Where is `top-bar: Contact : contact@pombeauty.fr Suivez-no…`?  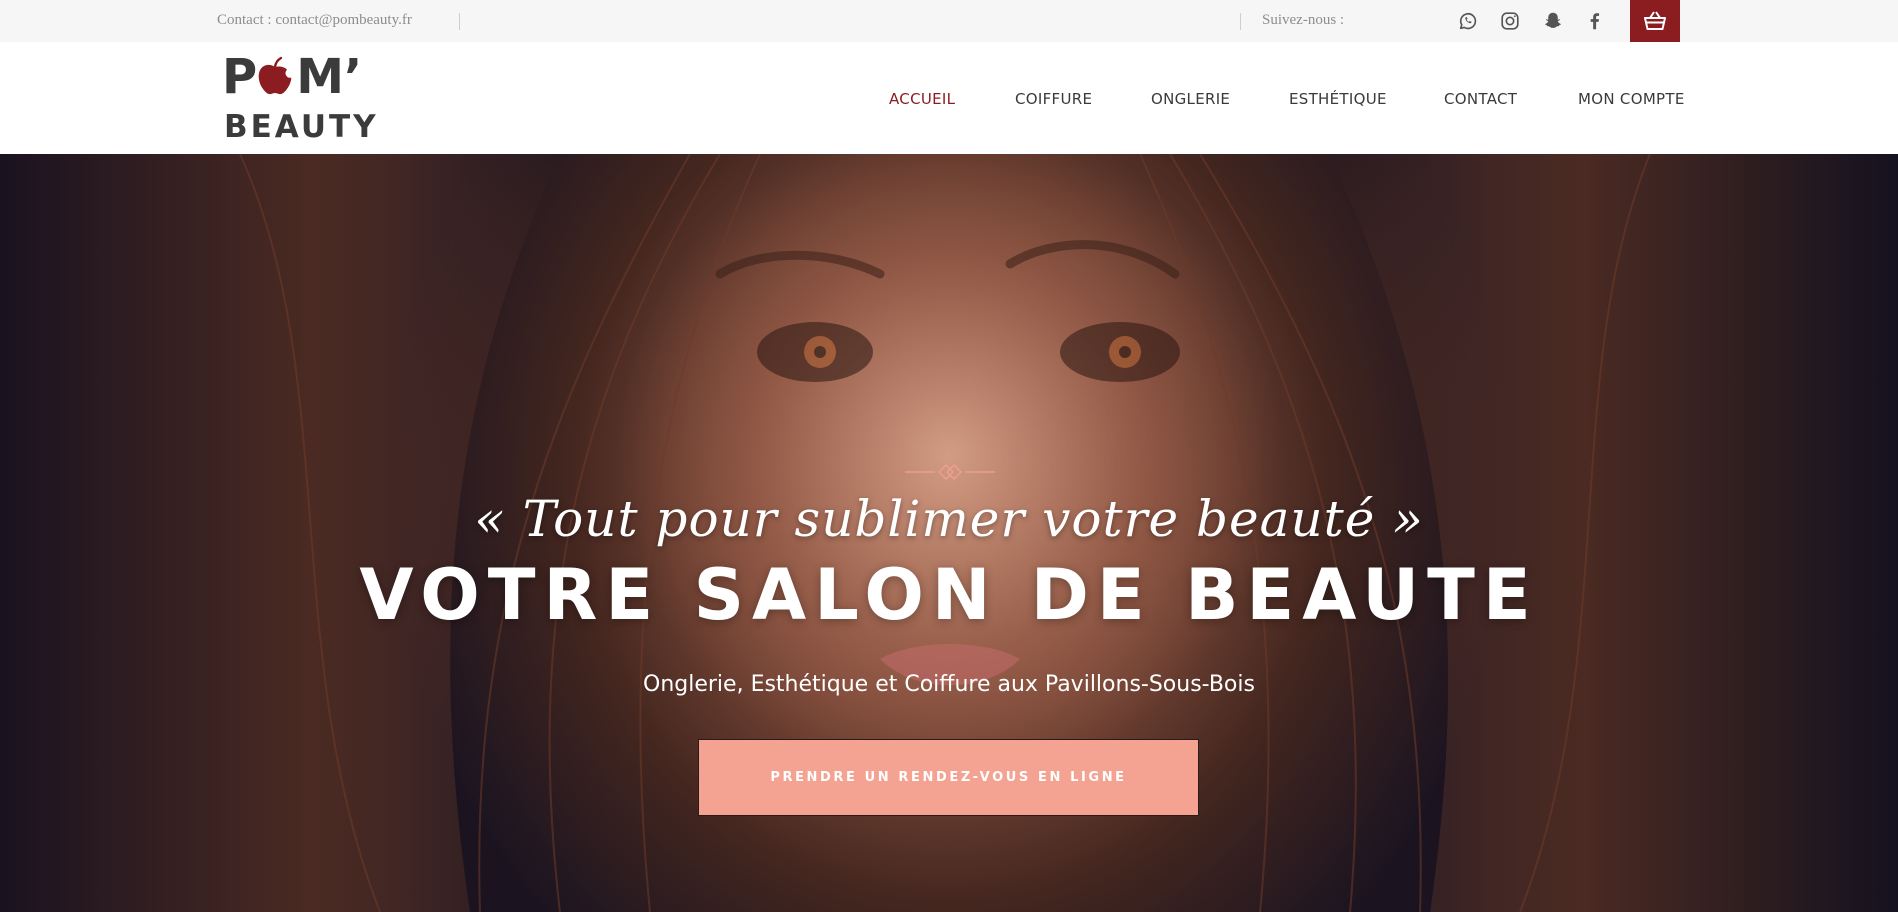 top-bar: Contact : contact@pombeauty.fr Suivez-no… is located at coordinates (949, 21).